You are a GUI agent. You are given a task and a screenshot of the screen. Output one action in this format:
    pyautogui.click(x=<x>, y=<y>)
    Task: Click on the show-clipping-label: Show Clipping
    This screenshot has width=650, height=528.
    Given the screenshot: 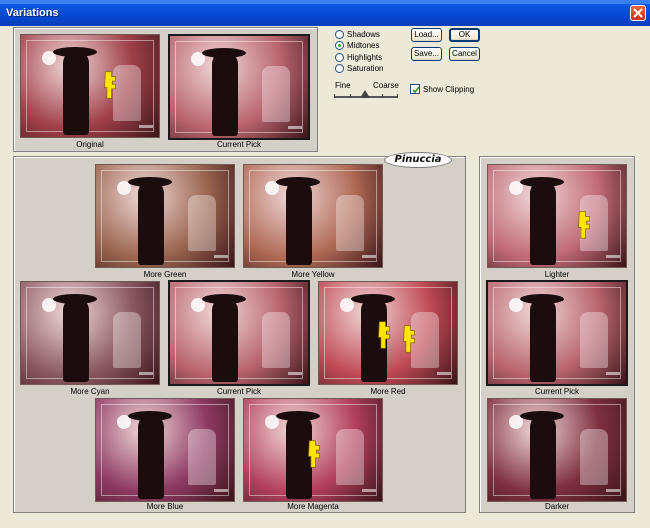 What is the action you would take?
    pyautogui.click(x=449, y=89)
    